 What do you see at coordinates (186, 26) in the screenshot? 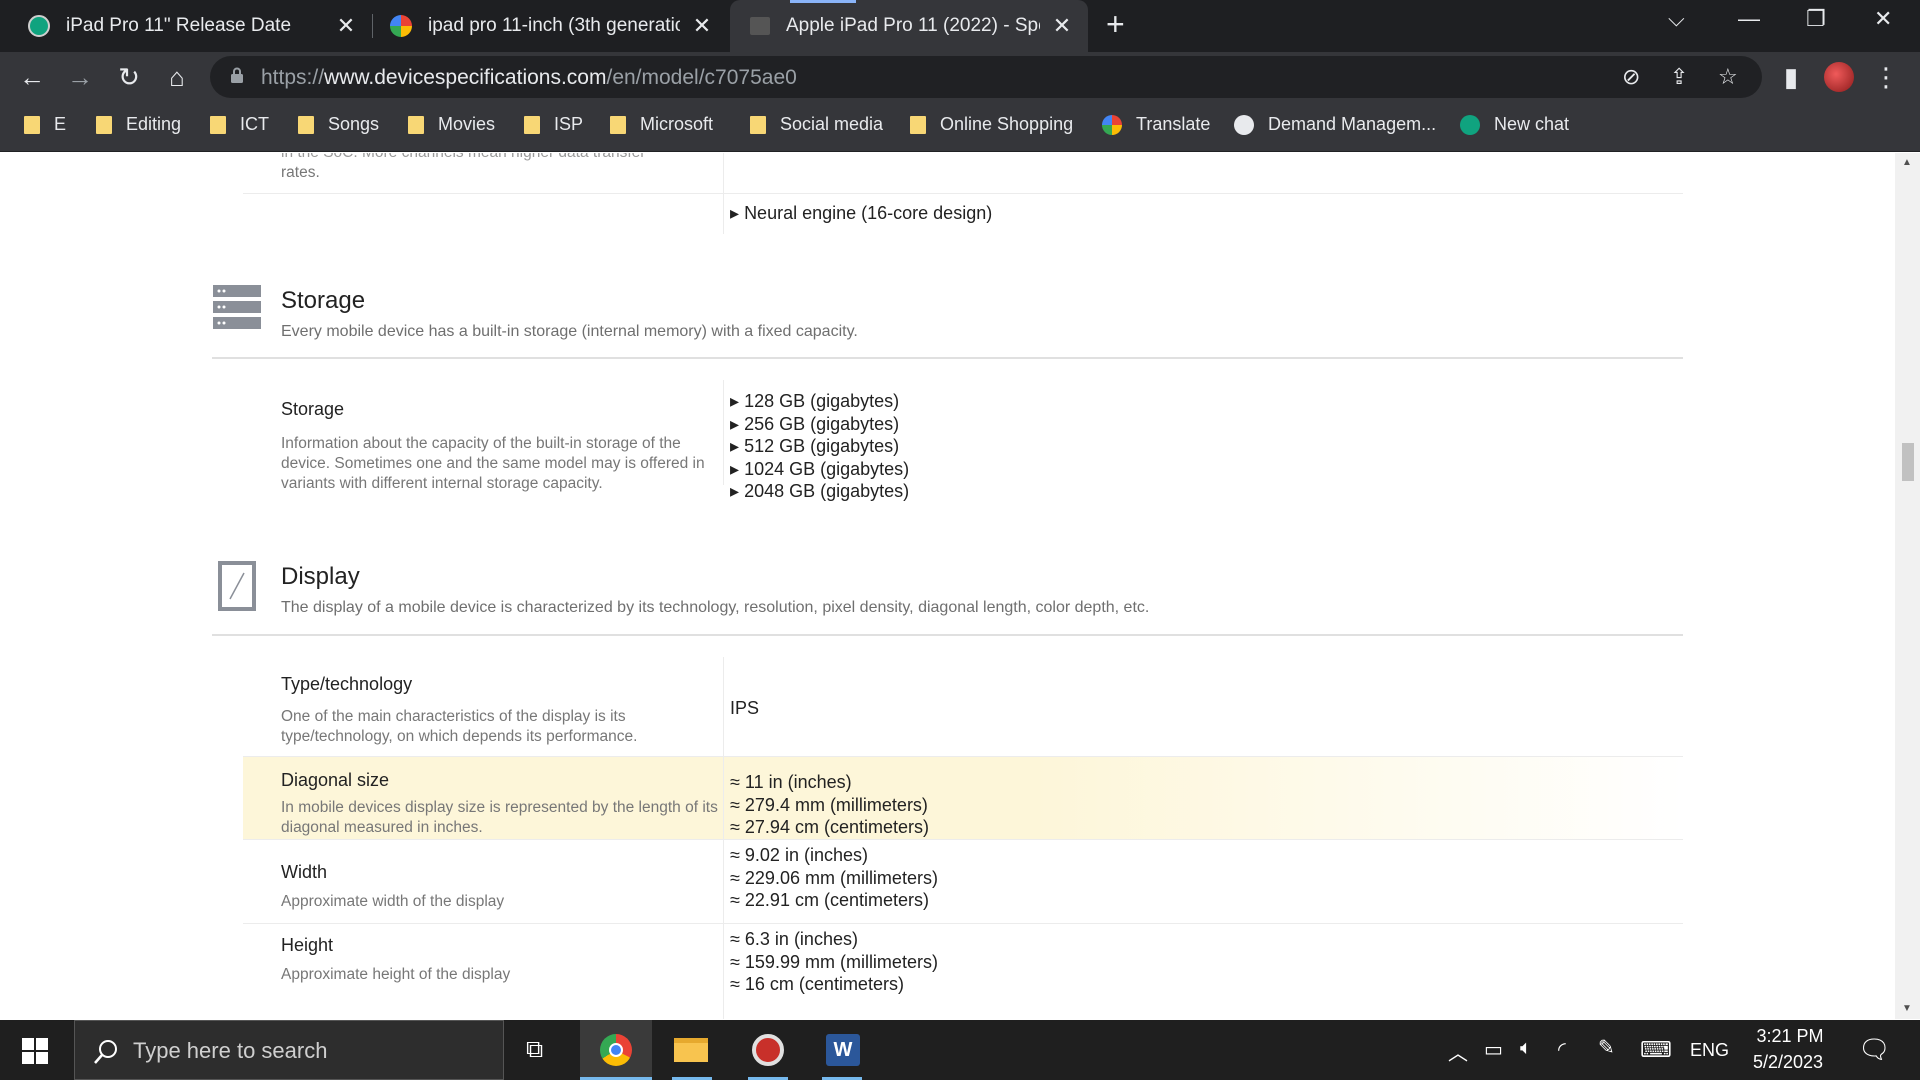
I see `tab-ipad-release-date: iPad Pro 11" Release Date ✕` at bounding box center [186, 26].